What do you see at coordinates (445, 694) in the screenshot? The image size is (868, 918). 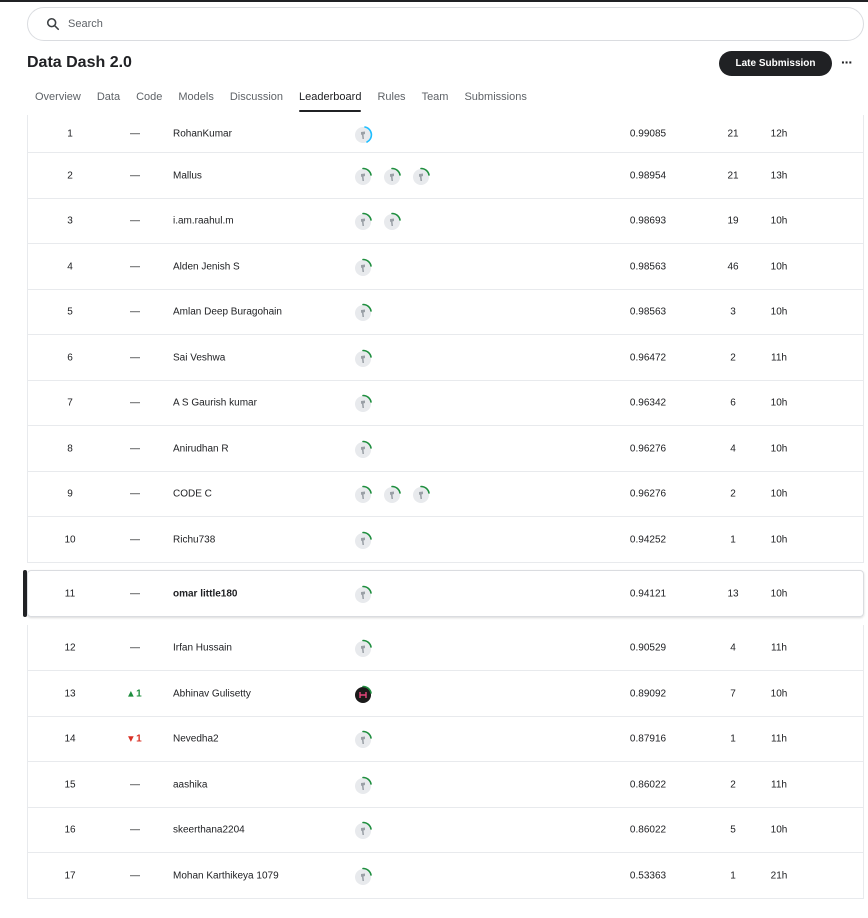 I see `table-row: 13 ▴ 1 Abhinav Gulisetty 0.89092 7 10h` at bounding box center [445, 694].